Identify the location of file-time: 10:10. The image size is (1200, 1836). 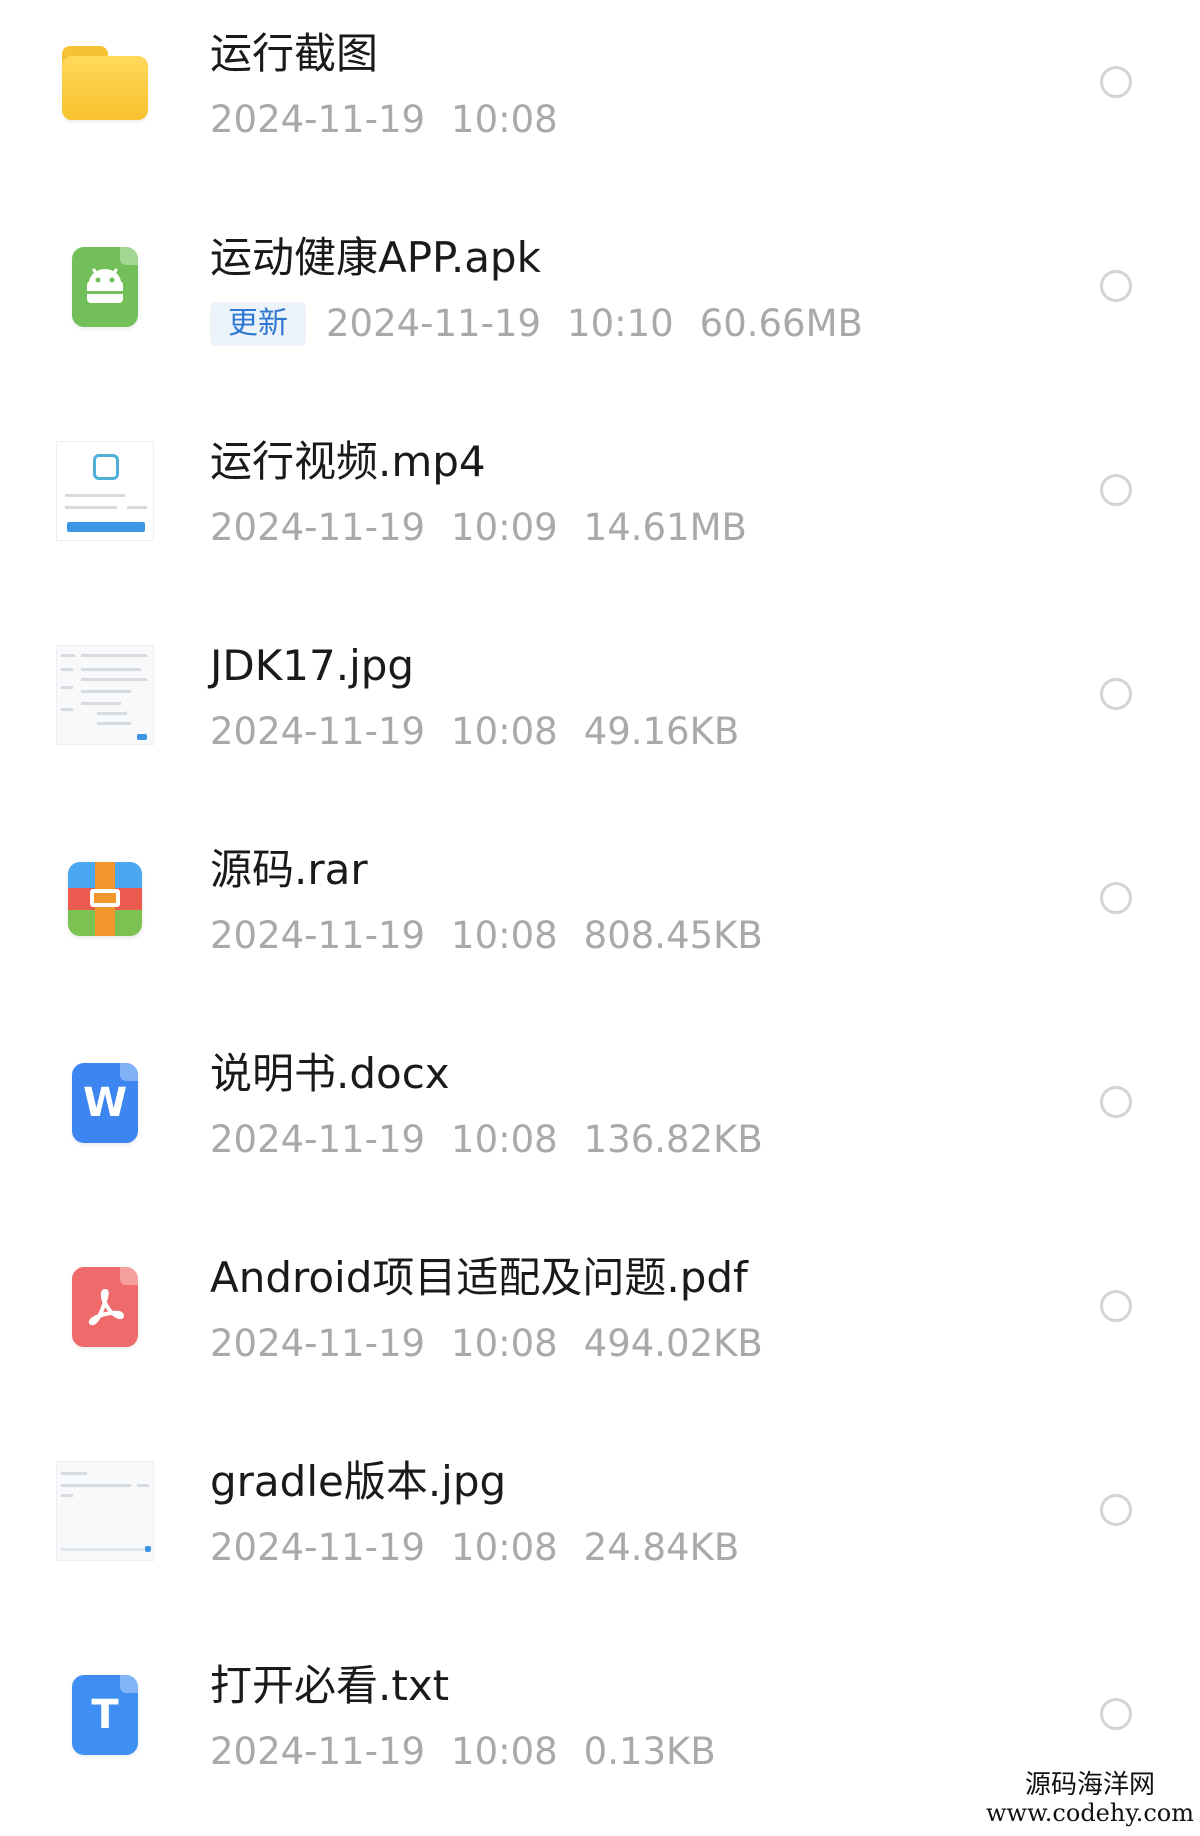
(620, 323).